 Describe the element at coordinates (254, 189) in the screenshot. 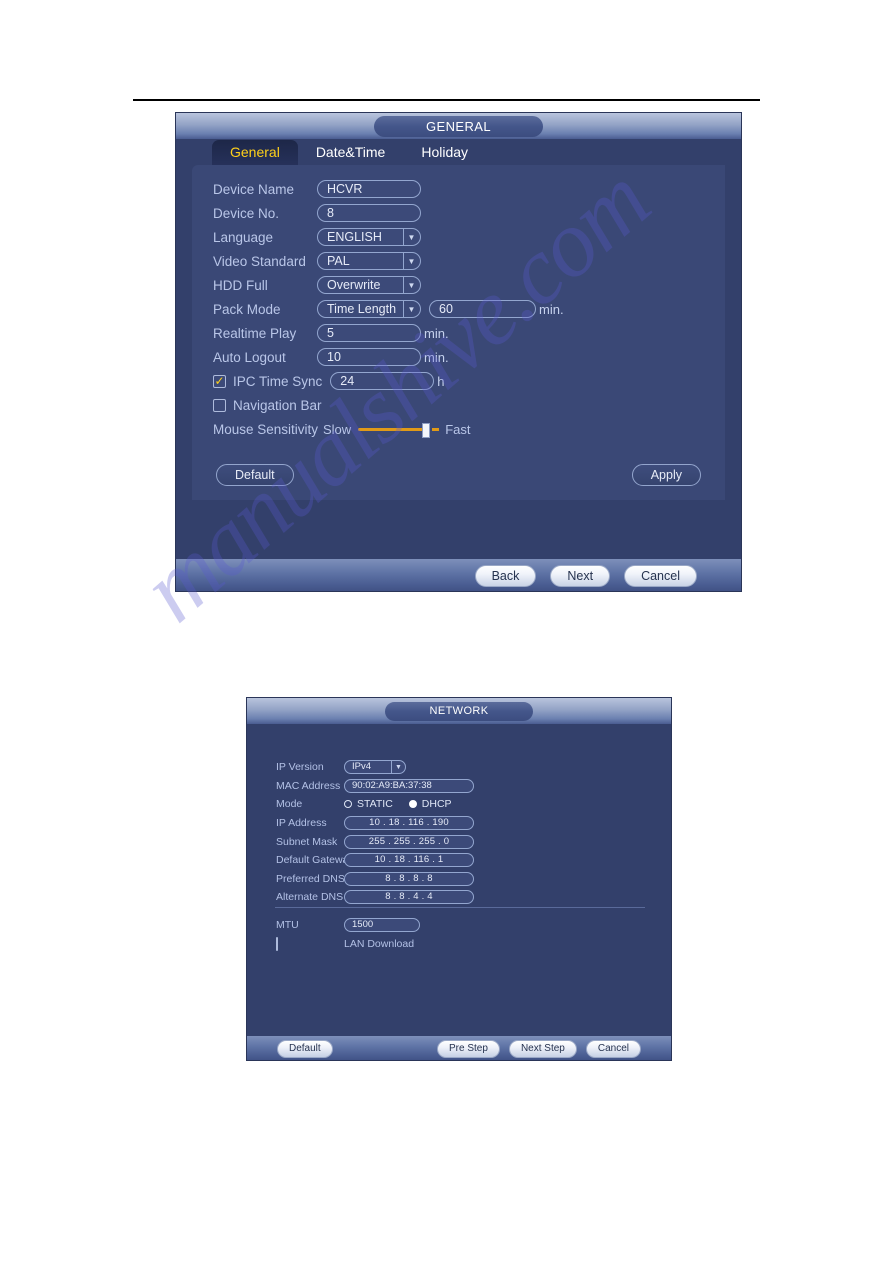

I see `device-name-label: Device Name` at that location.